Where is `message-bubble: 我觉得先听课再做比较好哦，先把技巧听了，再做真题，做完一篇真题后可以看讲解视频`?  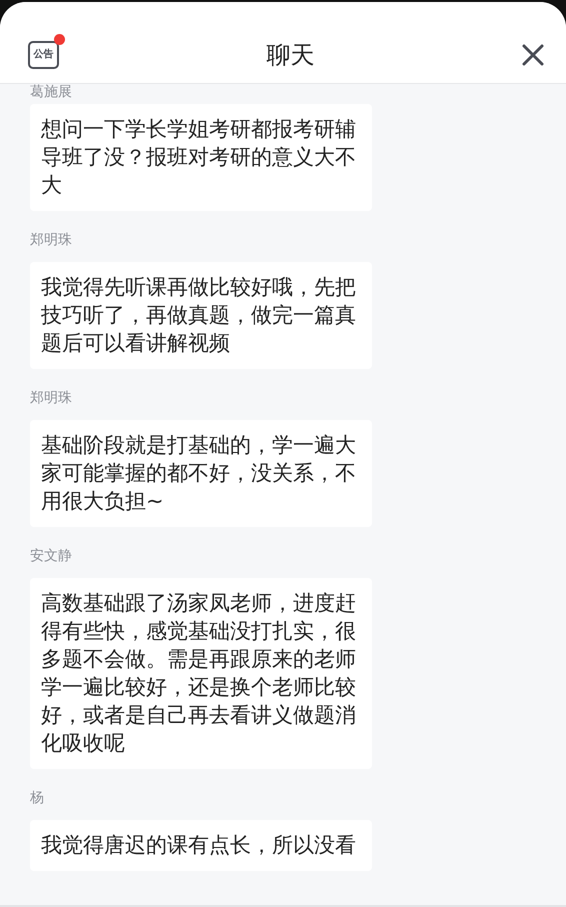 message-bubble: 我觉得先听课再做比较好哦，先把技巧听了，再做真题，做完一篇真题后可以看讲解视频 is located at coordinates (201, 315).